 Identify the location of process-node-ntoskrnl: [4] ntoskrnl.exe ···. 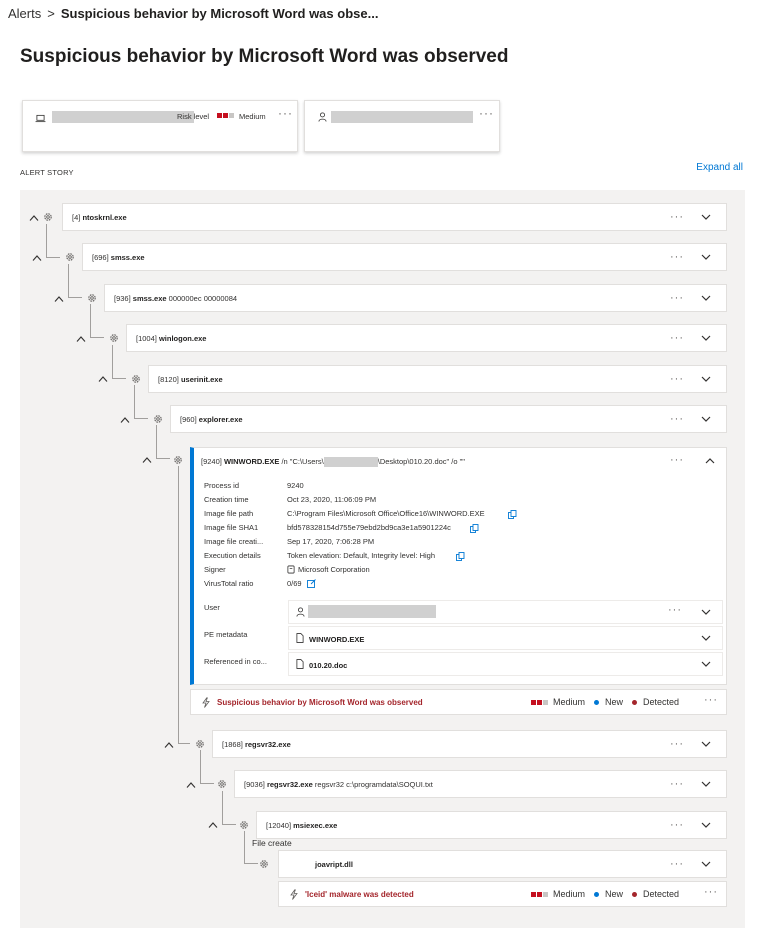
(394, 217).